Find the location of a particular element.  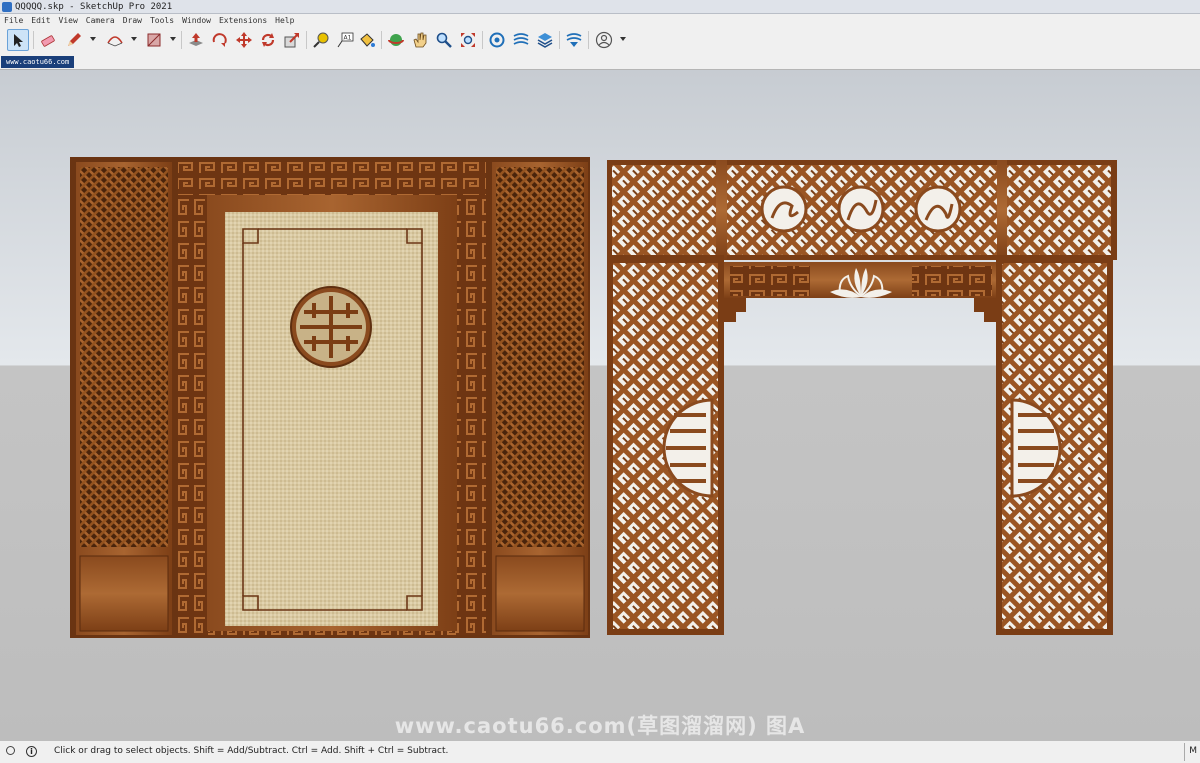

main-toolbar: A1 is located at coordinates (600, 41).